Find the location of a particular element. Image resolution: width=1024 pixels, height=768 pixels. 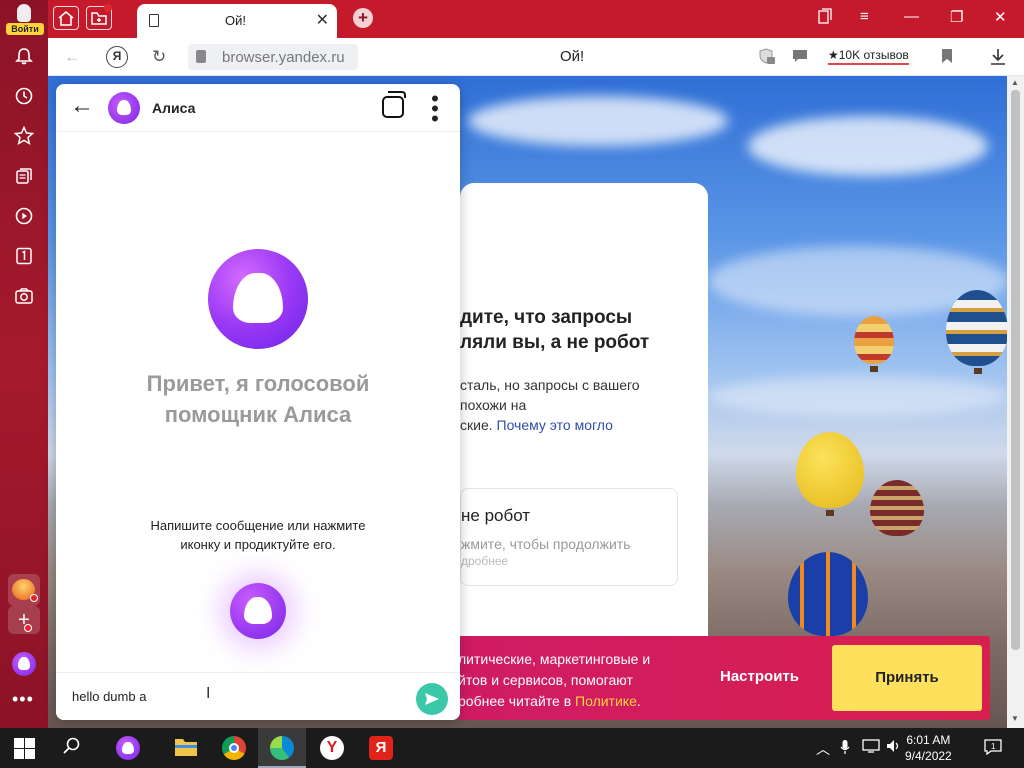

chrome-center is located at coordinates (234, 748).